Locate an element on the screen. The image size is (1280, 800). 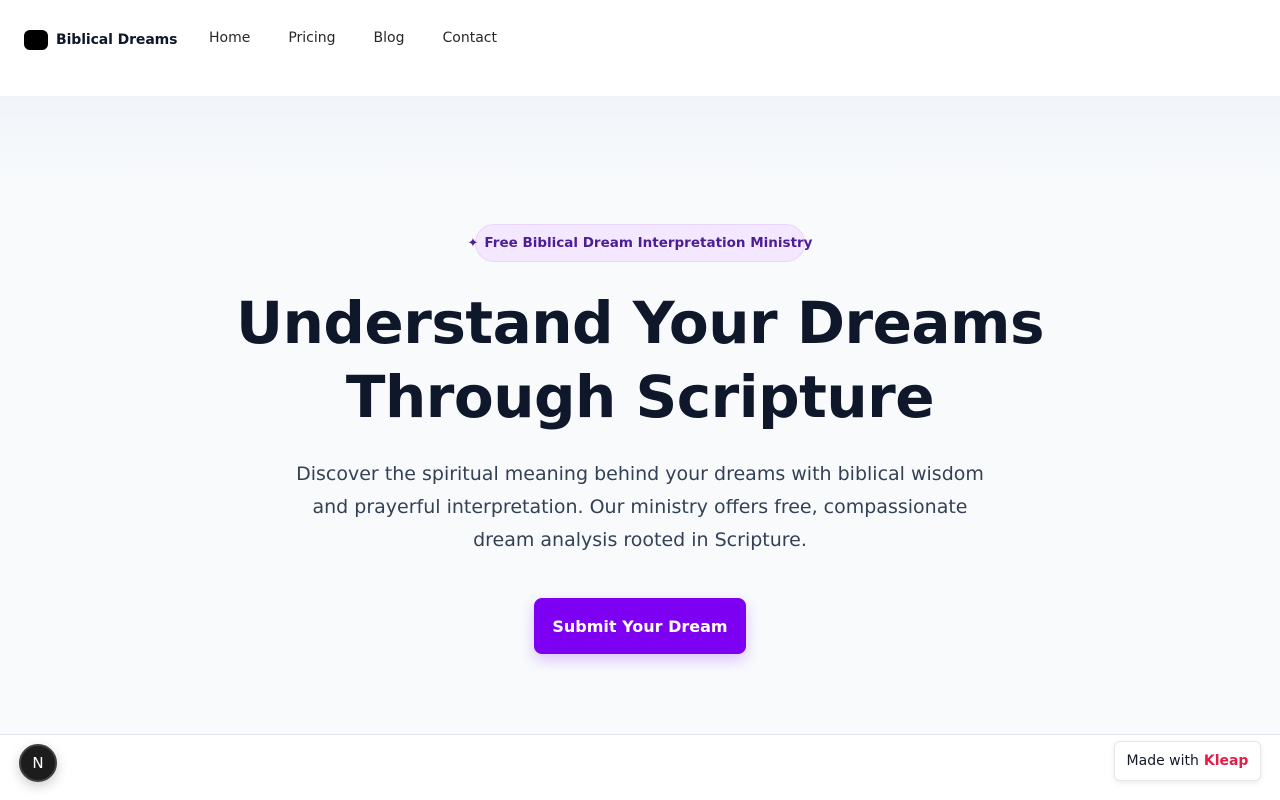
made-with-kleap-badge: Made with Kleap is located at coordinates (1187, 761).